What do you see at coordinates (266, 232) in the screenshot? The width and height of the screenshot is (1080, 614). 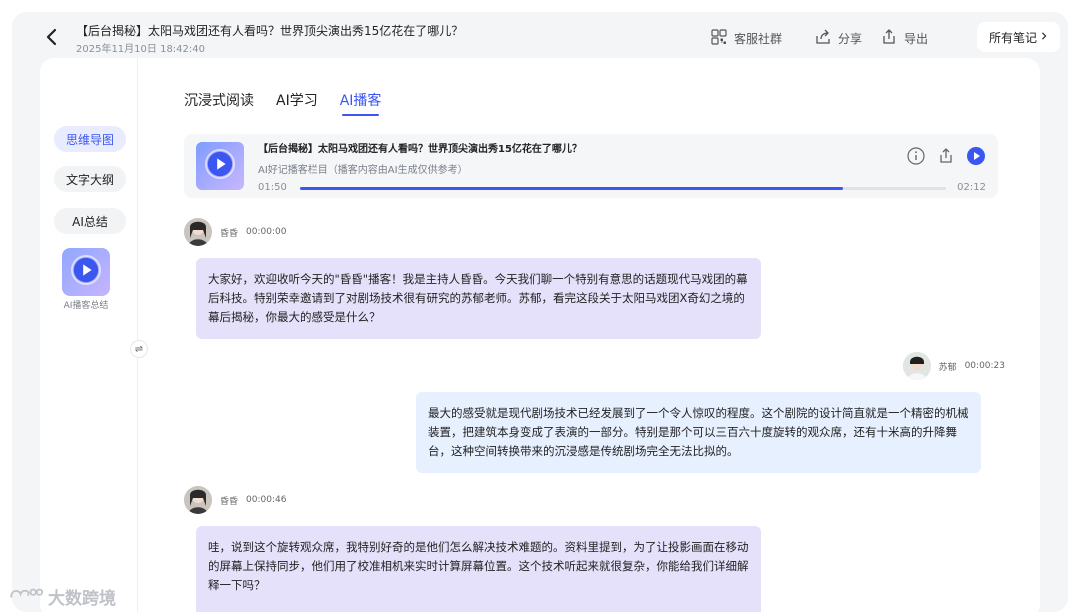 I see `message-time: 00:00:00` at bounding box center [266, 232].